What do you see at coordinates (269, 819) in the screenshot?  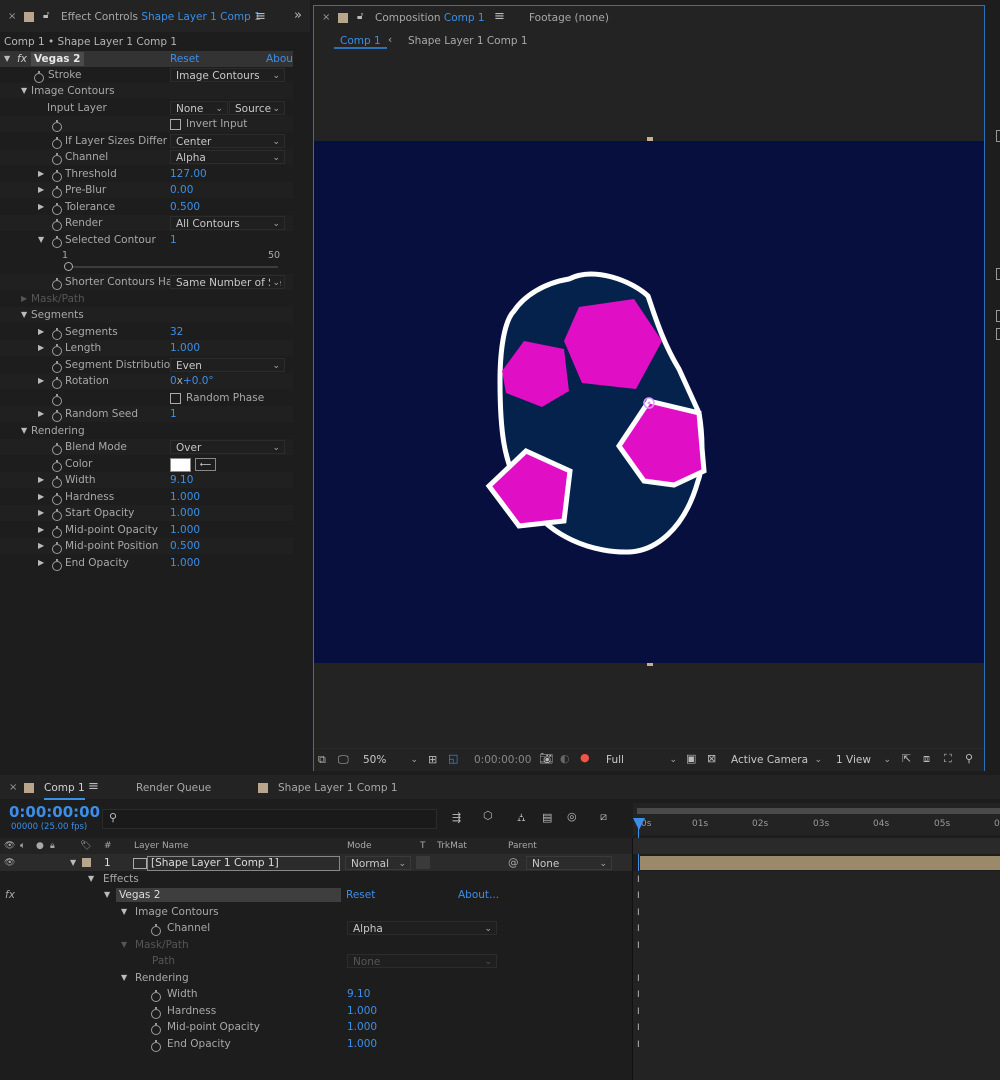 I see `timeline-search-input: ⚲` at bounding box center [269, 819].